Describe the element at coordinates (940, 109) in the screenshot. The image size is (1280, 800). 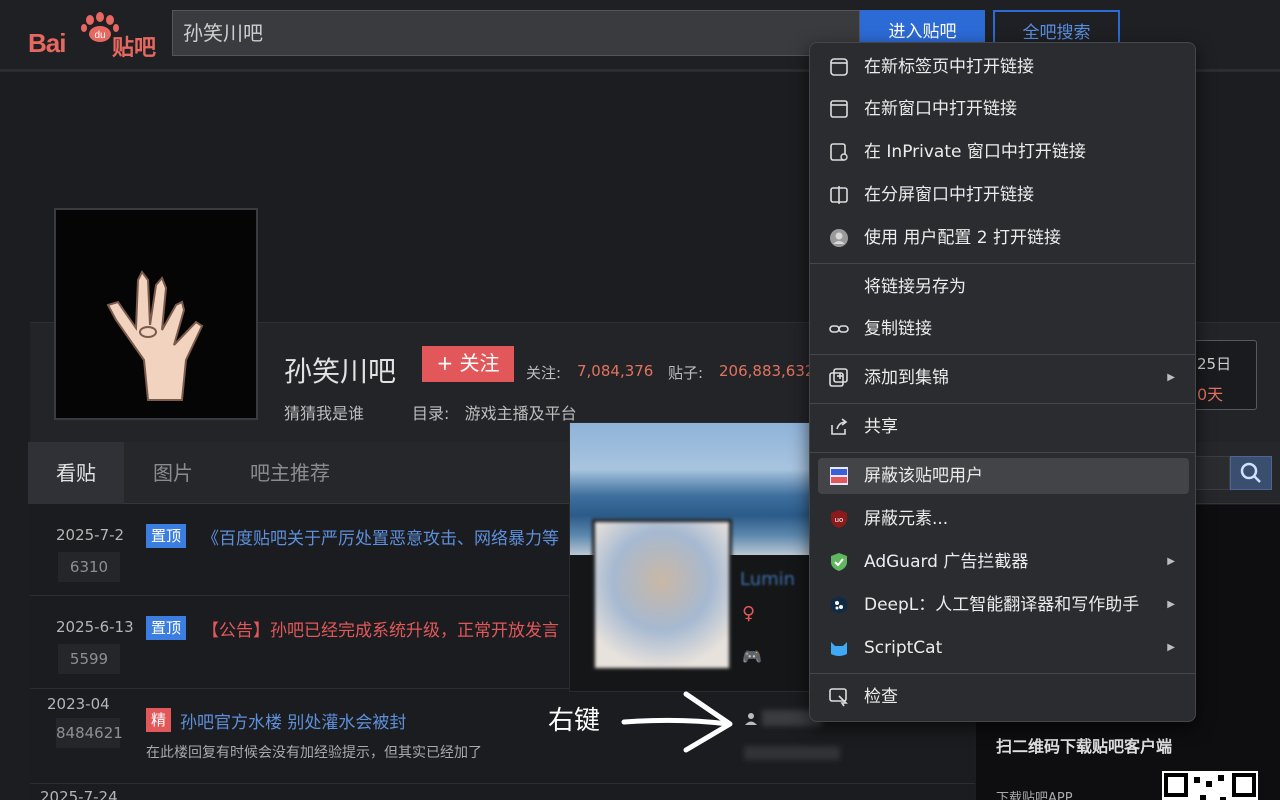
I see `menu-item-label: 在新窗口中打开链接` at that location.